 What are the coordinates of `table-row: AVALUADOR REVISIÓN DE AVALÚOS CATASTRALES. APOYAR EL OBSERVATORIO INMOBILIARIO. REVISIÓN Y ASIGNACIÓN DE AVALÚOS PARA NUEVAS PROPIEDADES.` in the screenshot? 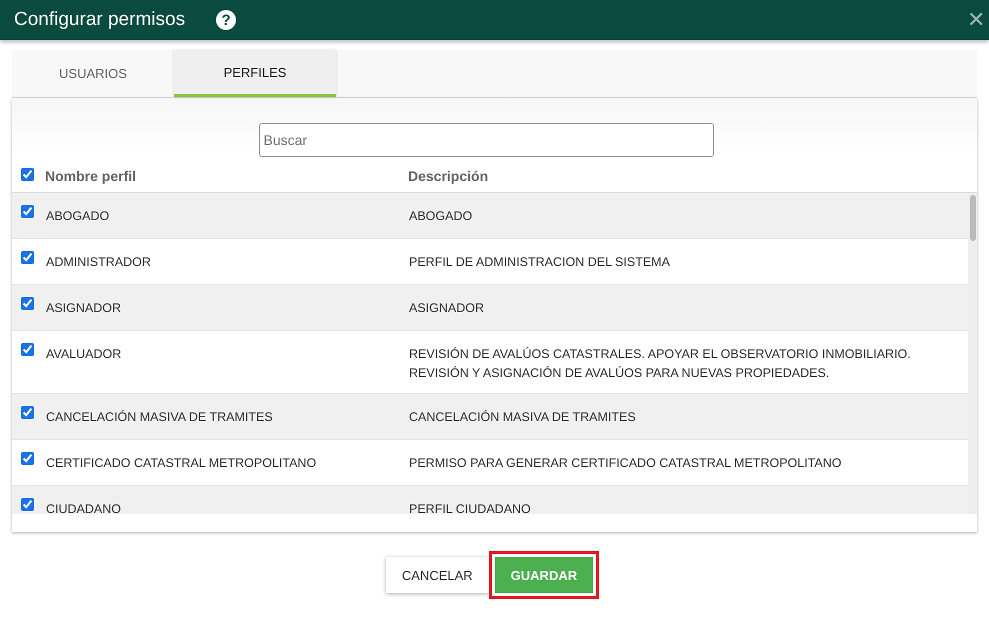 It's located at (490, 362).